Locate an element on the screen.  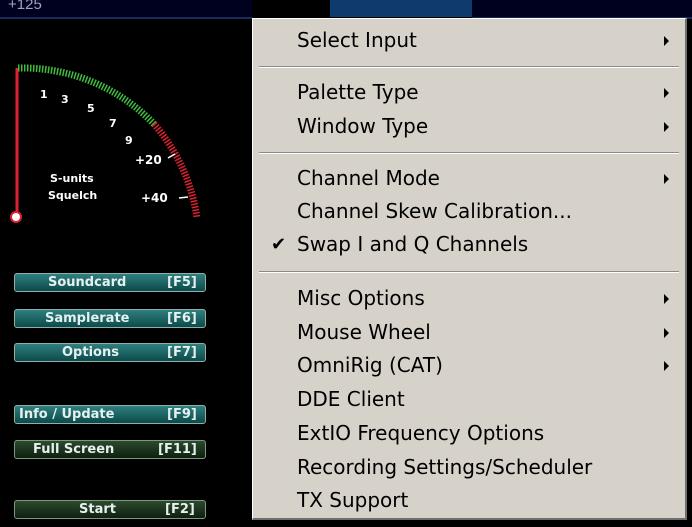
menu-item-extio-frequency-options: ExtIO Frequency Options is located at coordinates (469, 433).